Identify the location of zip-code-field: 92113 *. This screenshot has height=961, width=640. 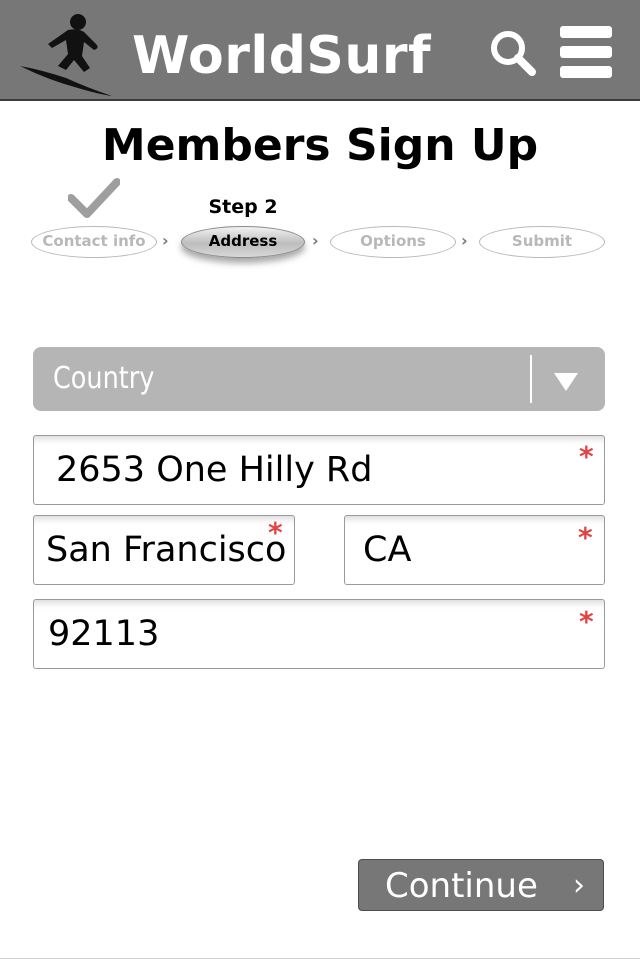
(319, 634).